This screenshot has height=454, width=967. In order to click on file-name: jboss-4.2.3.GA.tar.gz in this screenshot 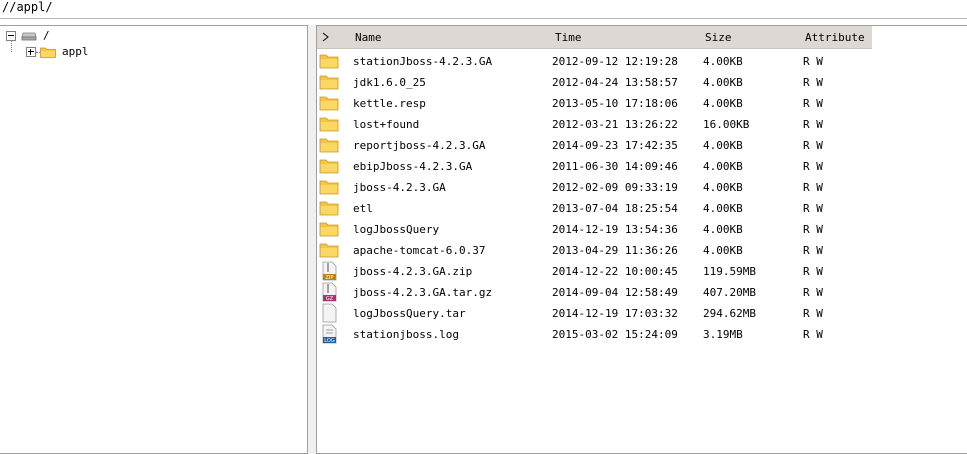, I will do `click(423, 292)`.